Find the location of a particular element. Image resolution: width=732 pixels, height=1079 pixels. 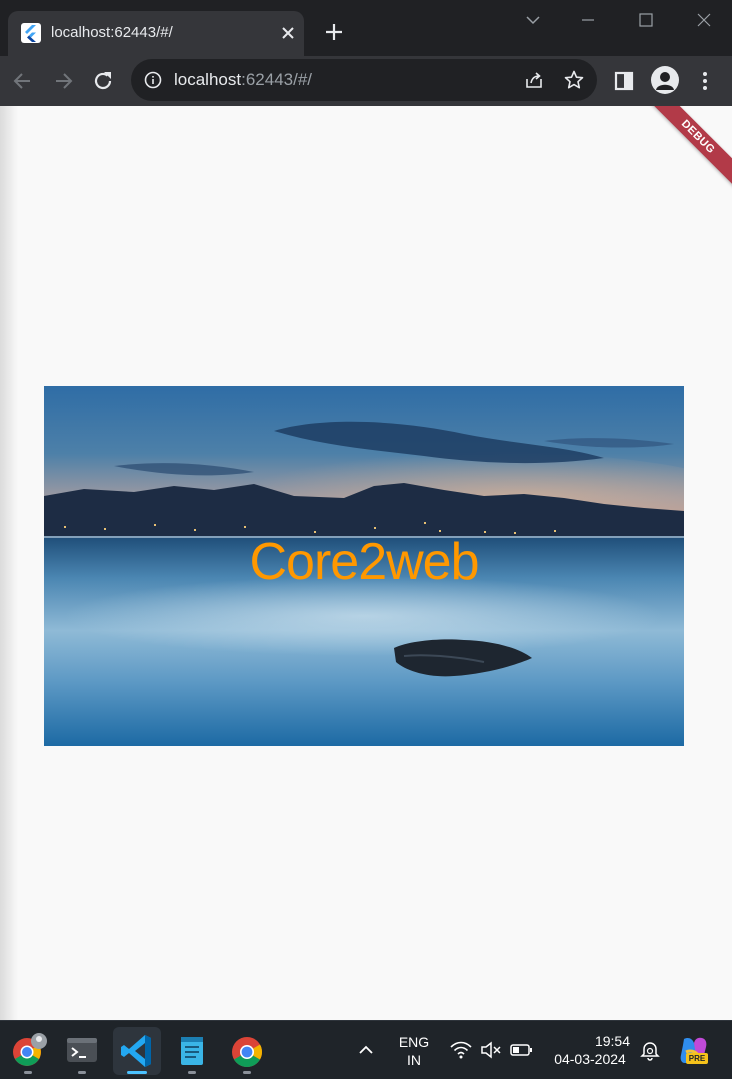

taskbar-chrome-profile is located at coordinates (28, 1051).